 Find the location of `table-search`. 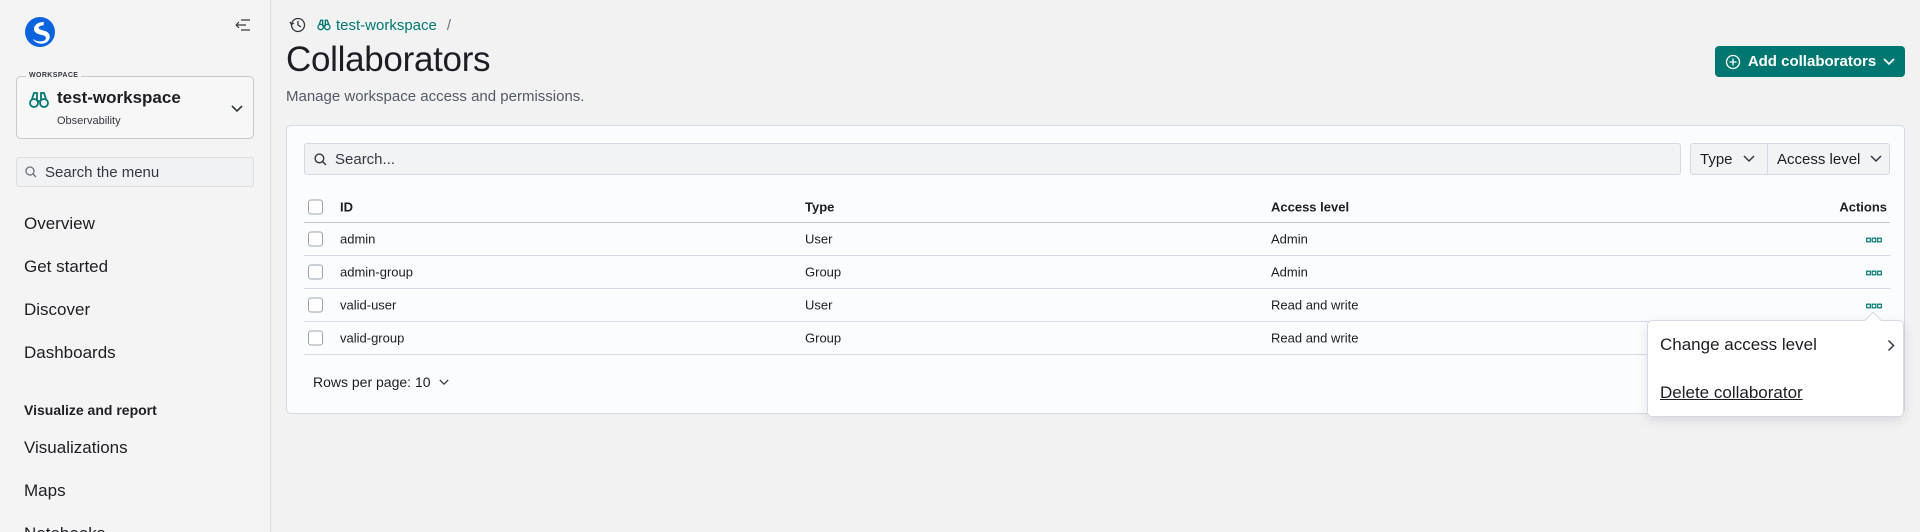

table-search is located at coordinates (992, 159).